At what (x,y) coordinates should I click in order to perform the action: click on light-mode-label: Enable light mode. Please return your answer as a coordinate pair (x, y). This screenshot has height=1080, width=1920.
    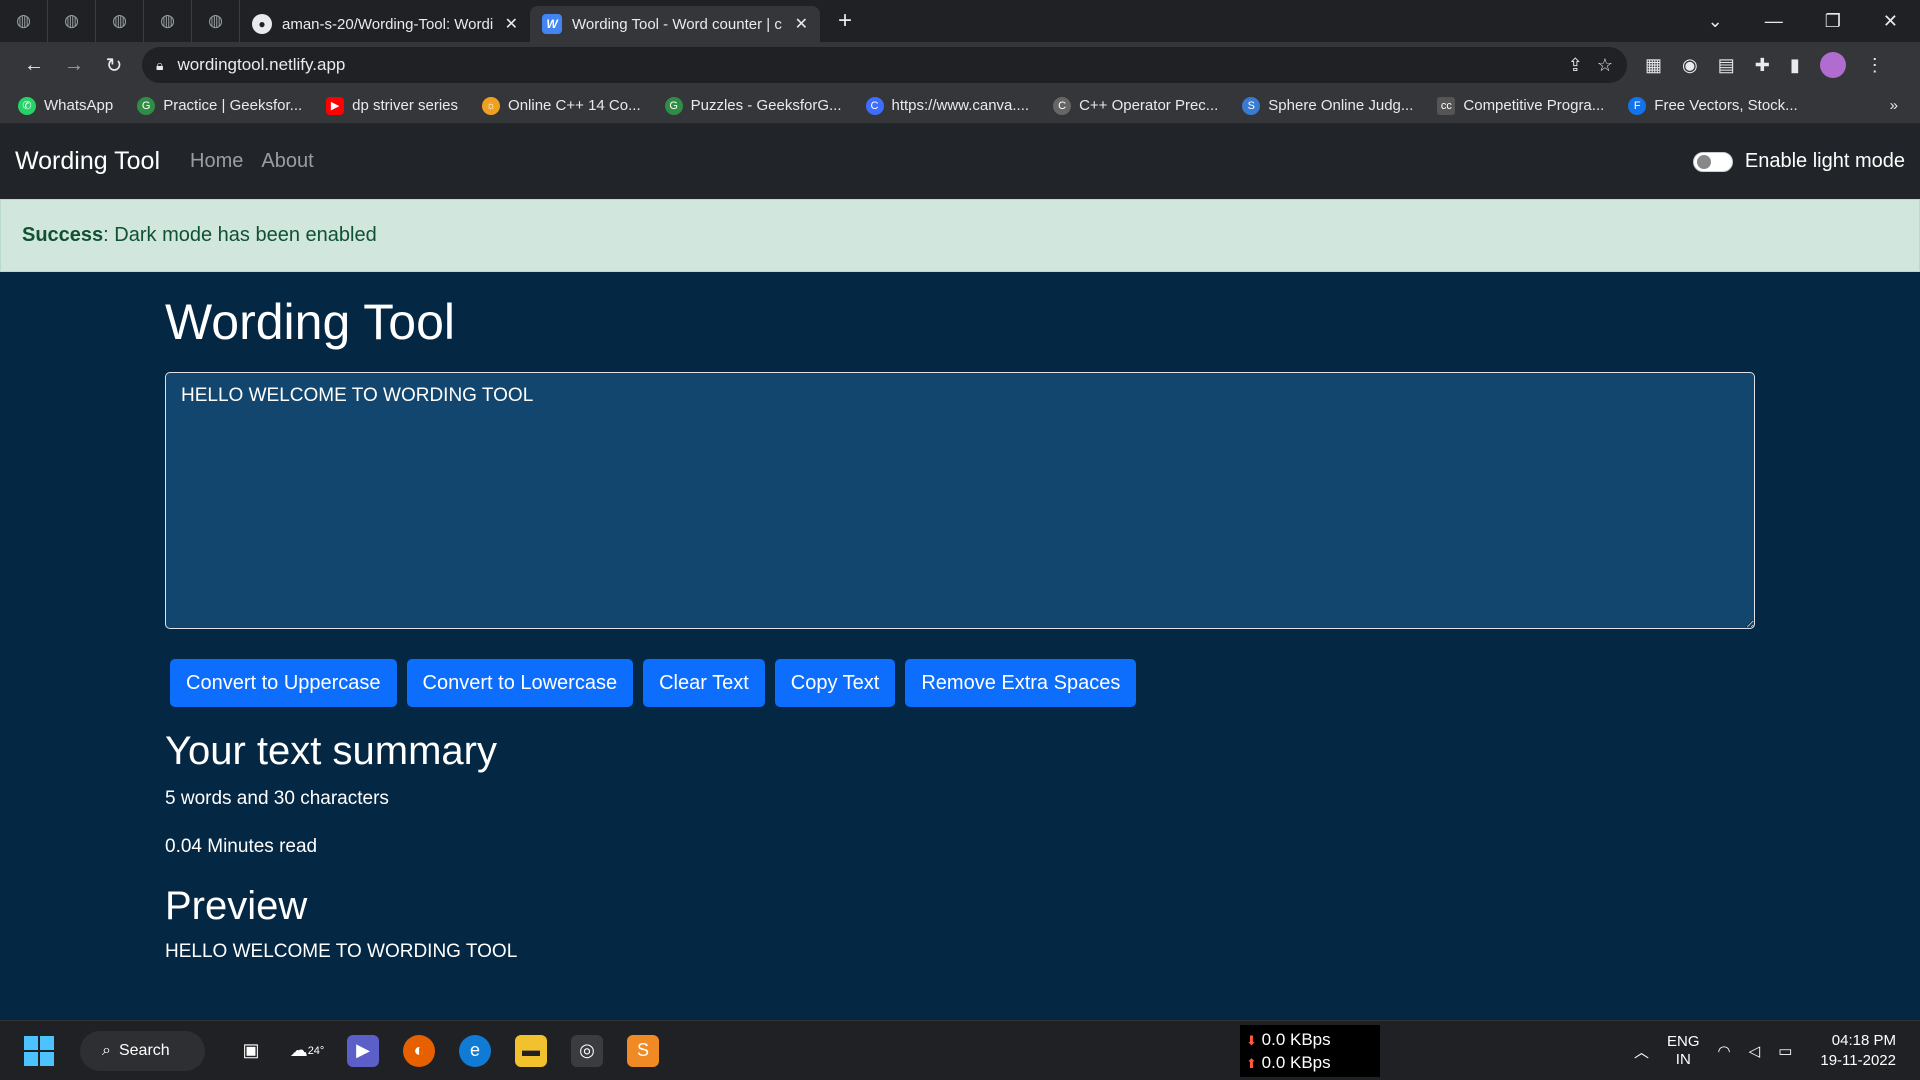
    Looking at the image, I should click on (1824, 161).